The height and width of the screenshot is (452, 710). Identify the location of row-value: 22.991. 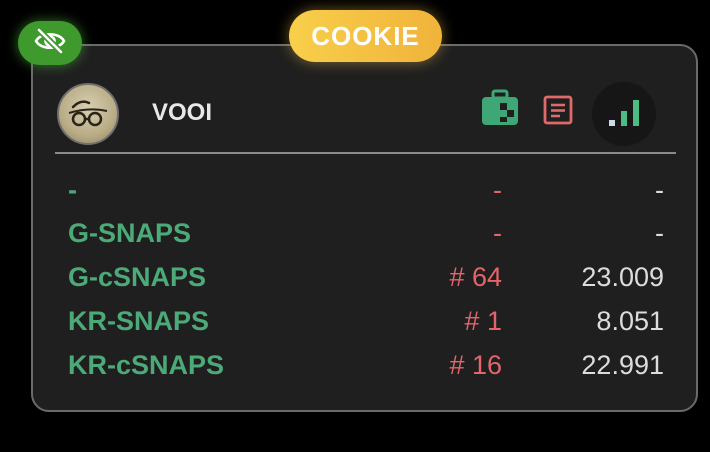
(622, 365).